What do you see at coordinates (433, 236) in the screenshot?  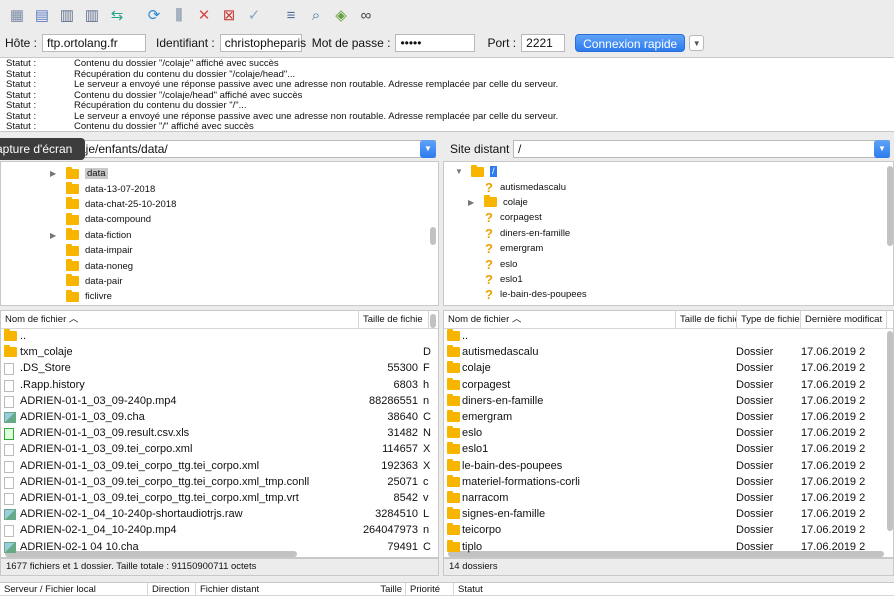 I see `local-tree-scrollbar` at bounding box center [433, 236].